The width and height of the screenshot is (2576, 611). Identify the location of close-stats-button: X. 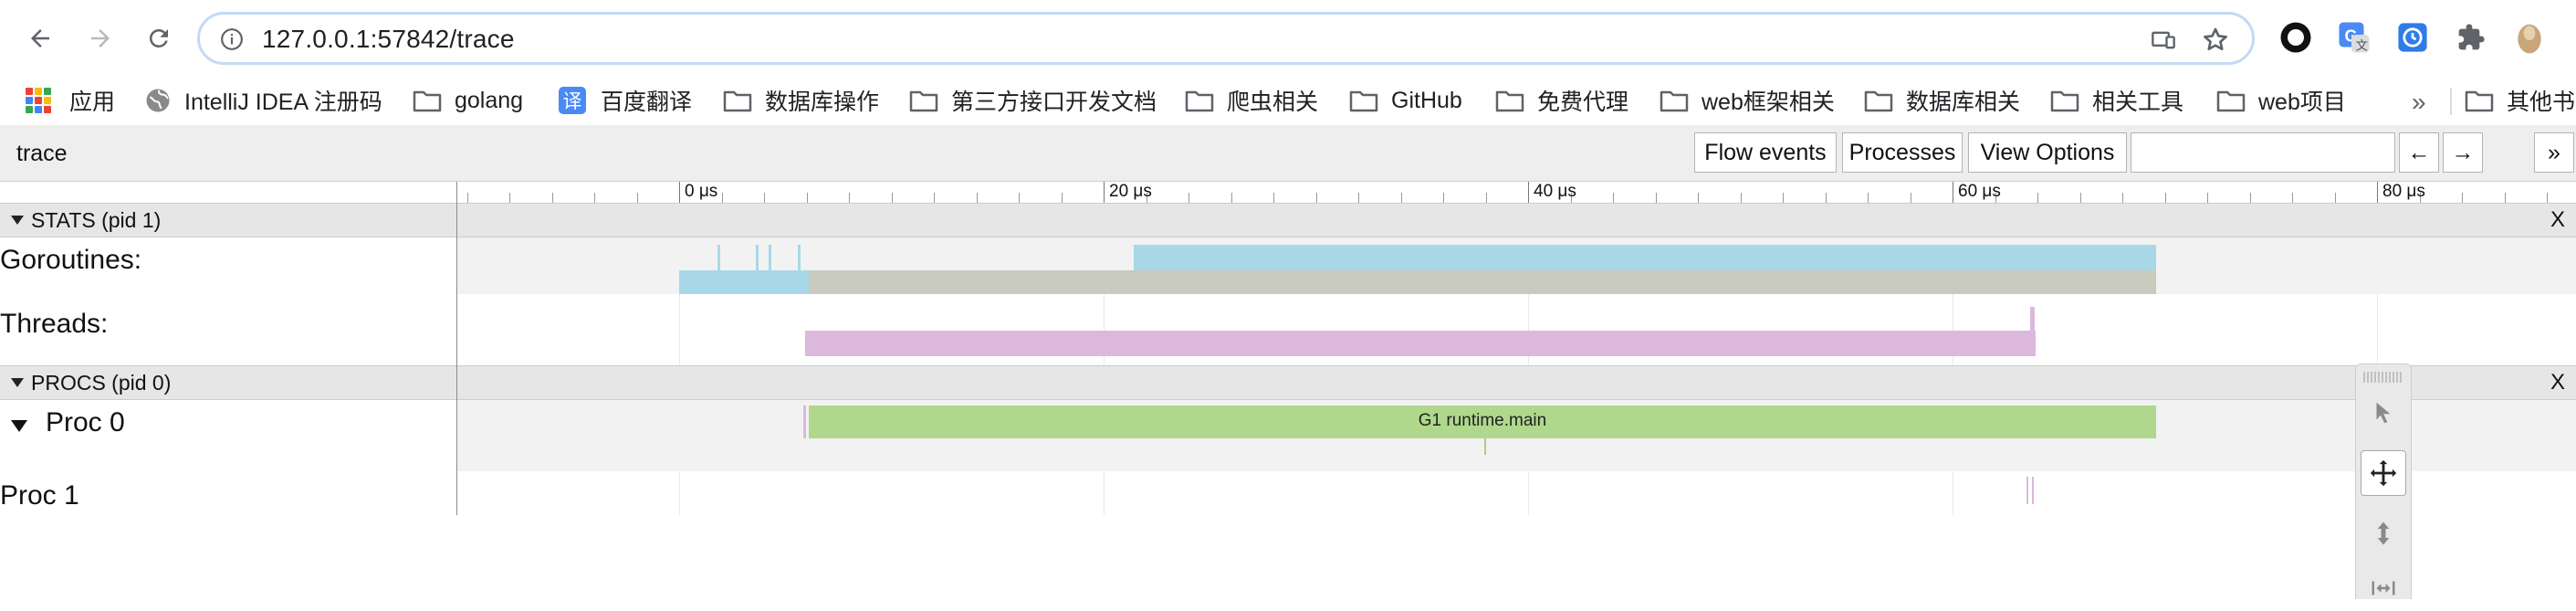
(2557, 220).